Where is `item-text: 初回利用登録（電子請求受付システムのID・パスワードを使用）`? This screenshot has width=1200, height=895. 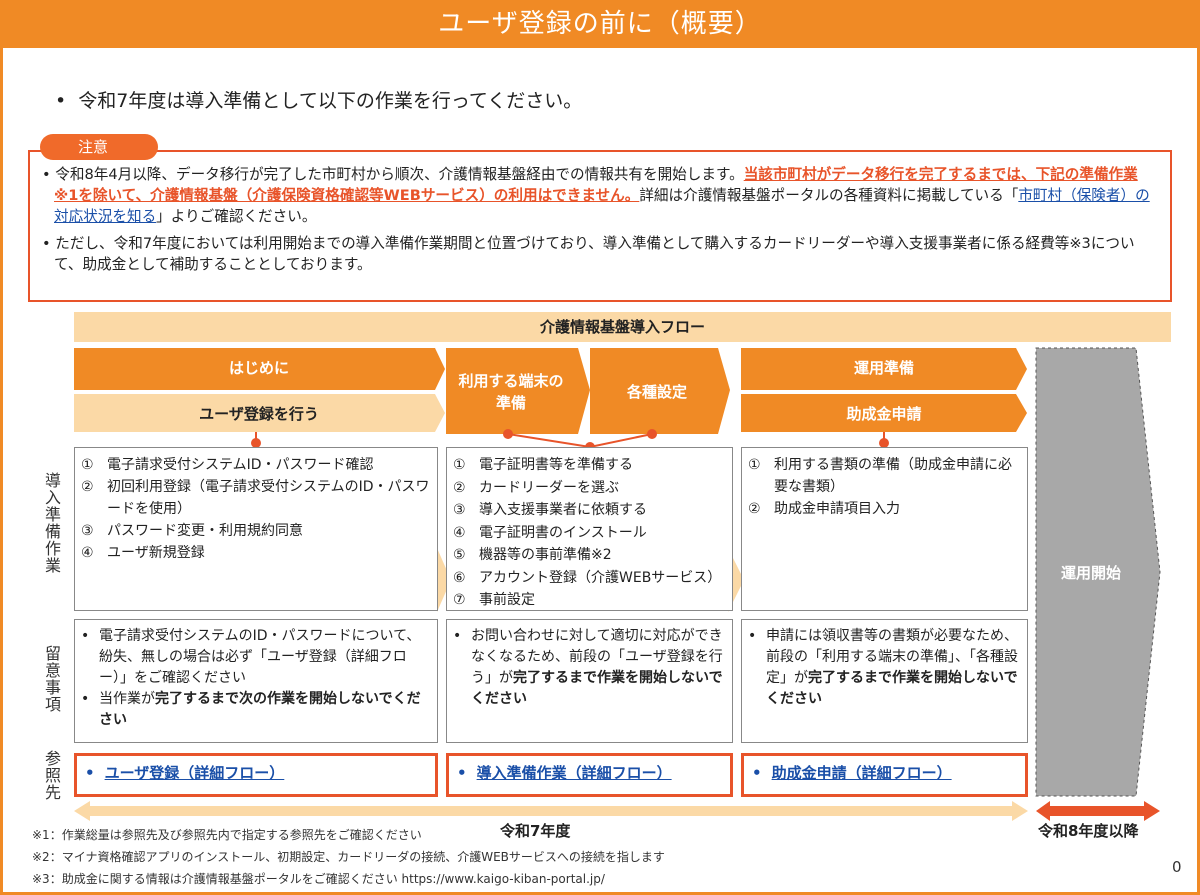 item-text: 初回利用登録（電子請求受付システムのID・パスワードを使用） is located at coordinates (268, 498).